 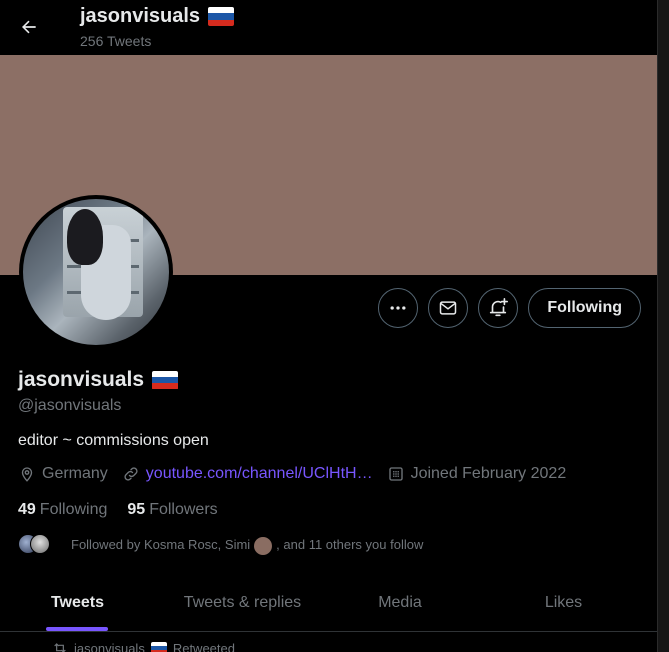 What do you see at coordinates (109, 646) in the screenshot?
I see `retweeter-name: jasonvisuals` at bounding box center [109, 646].